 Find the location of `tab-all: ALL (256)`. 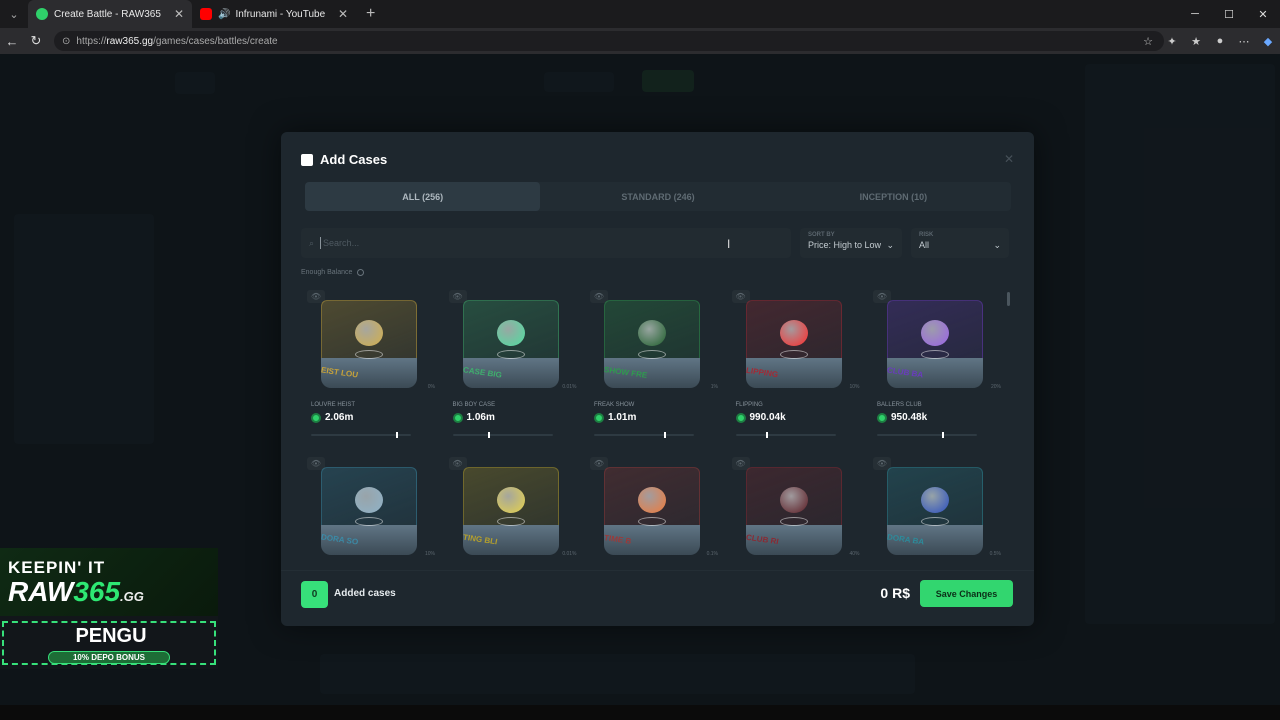

tab-all: ALL (256) is located at coordinates (423, 196).